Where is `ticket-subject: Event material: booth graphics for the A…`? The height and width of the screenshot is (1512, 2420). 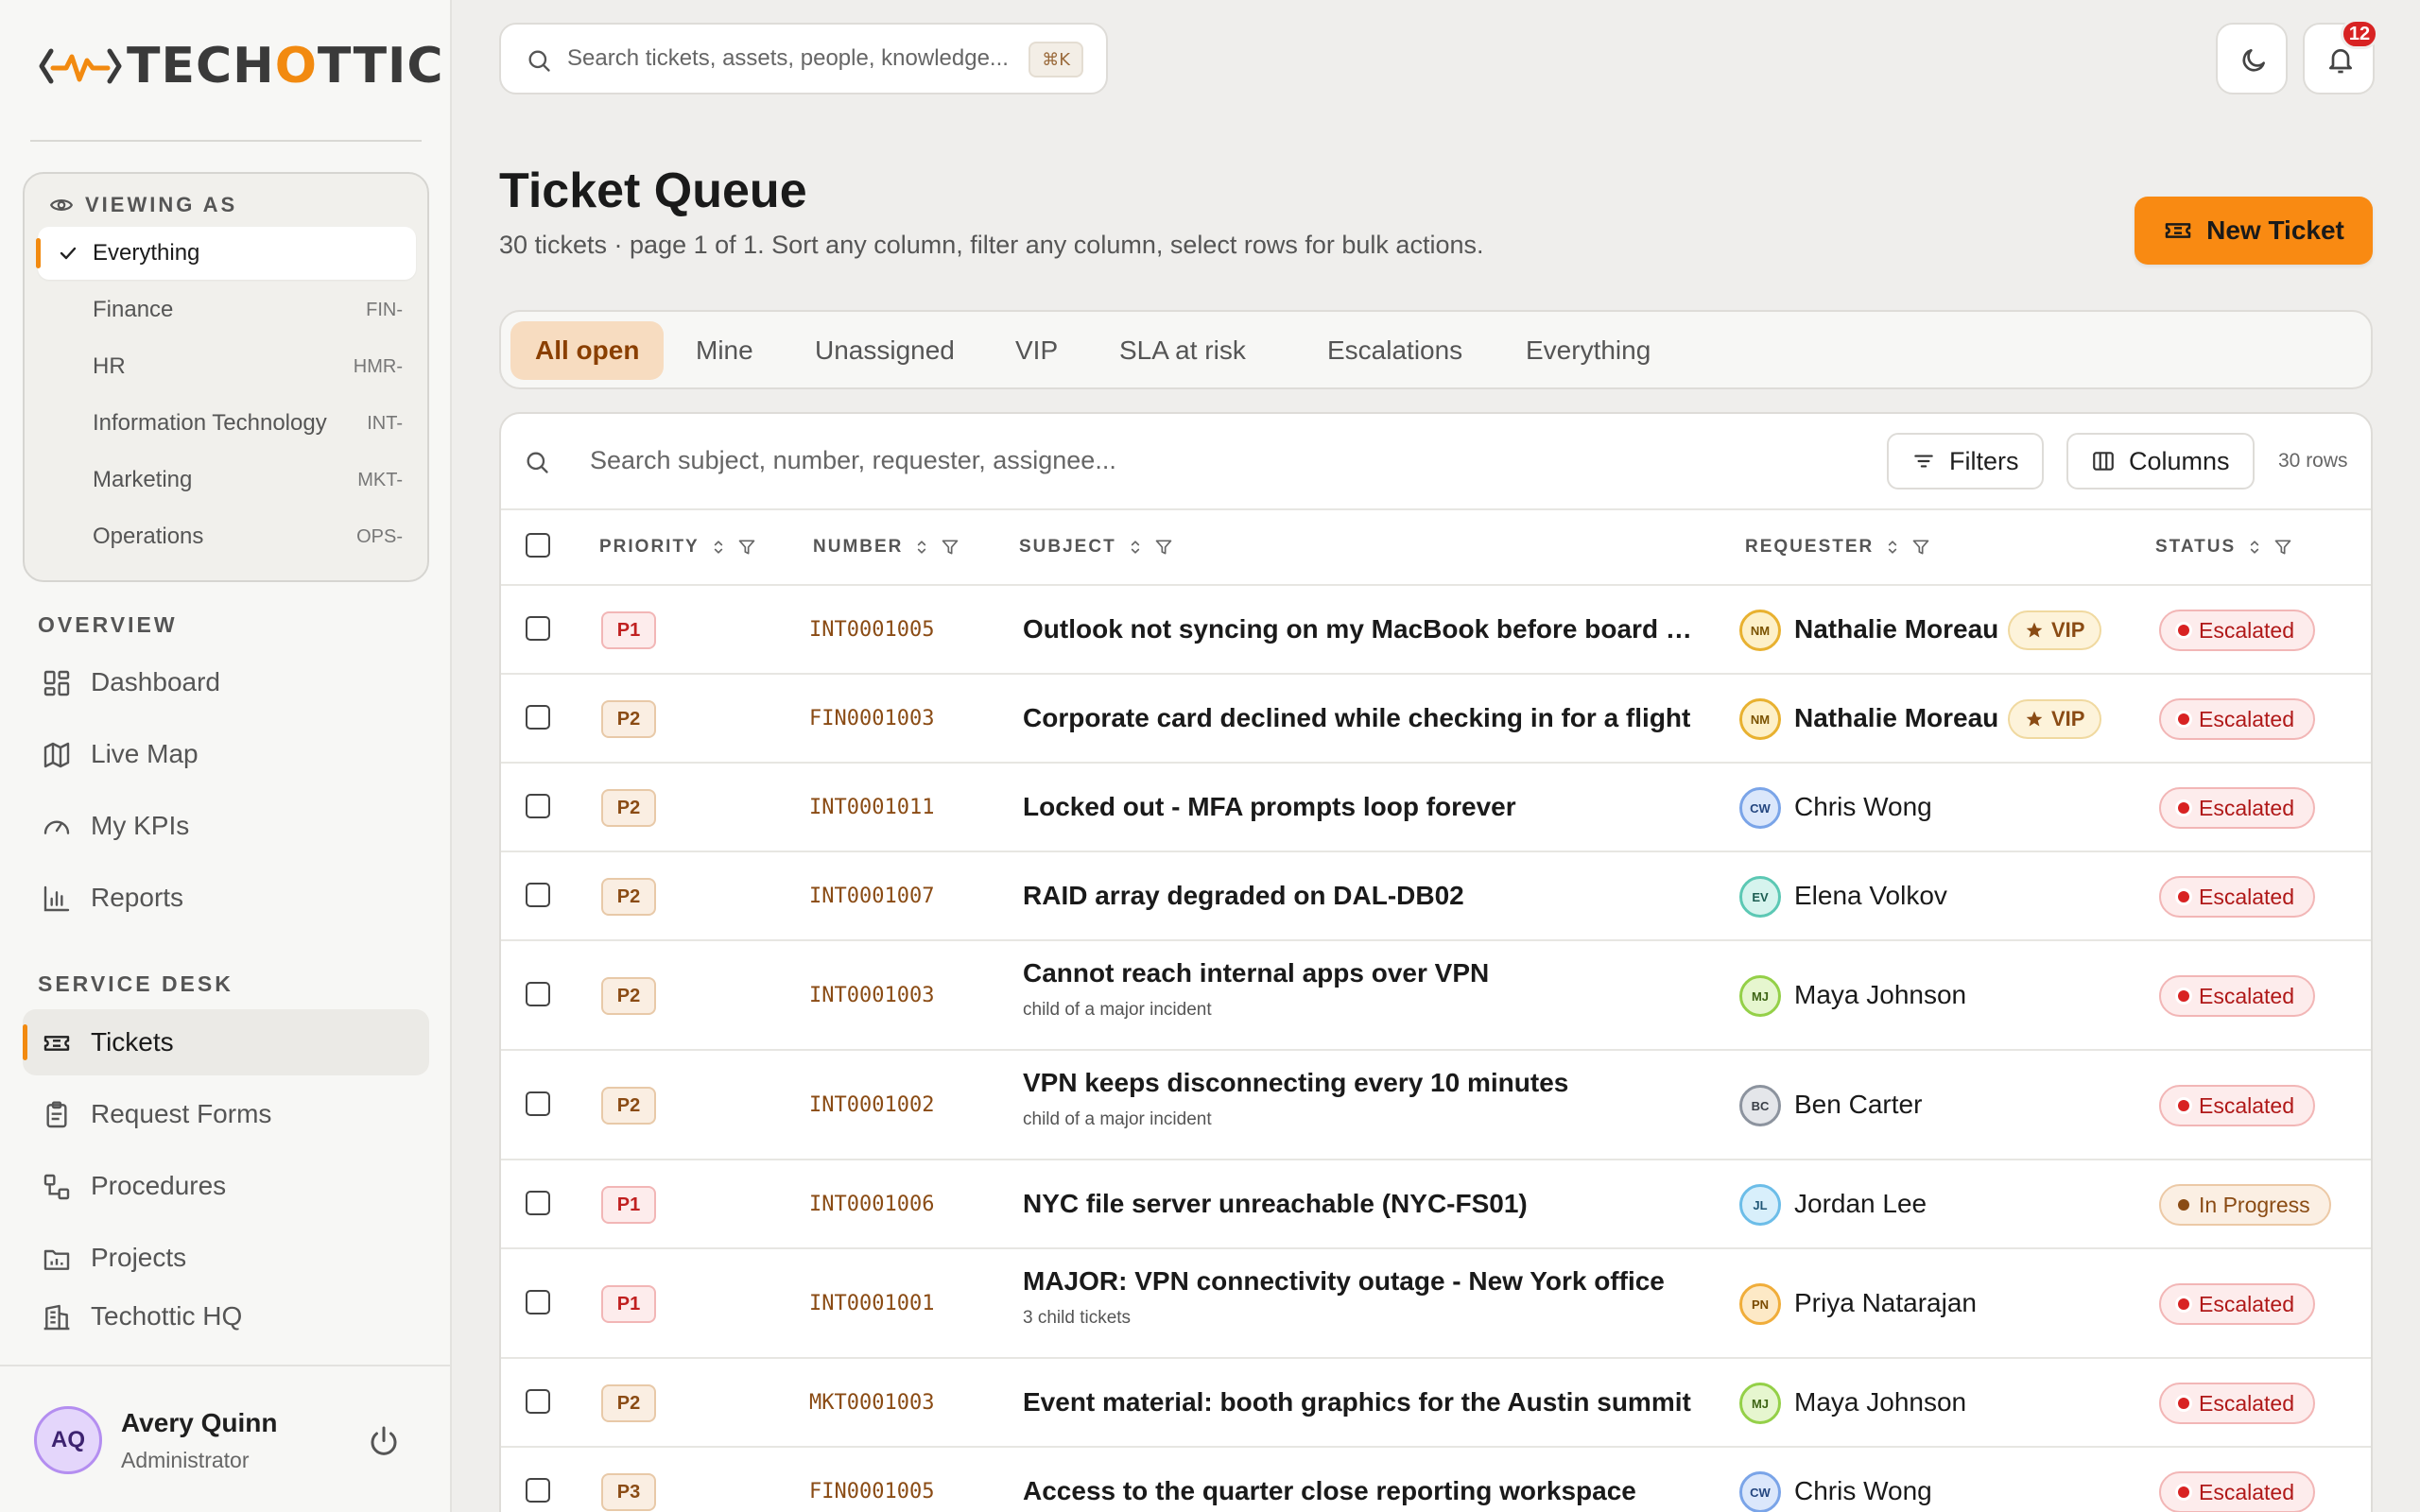
ticket-subject: Event material: booth graphics for the A… is located at coordinates (1363, 1402).